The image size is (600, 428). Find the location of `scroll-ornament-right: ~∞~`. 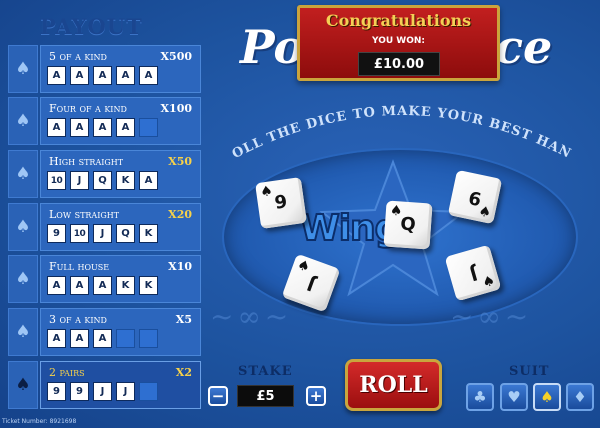

scroll-ornament-right: ~∞~ is located at coordinates (491, 316).